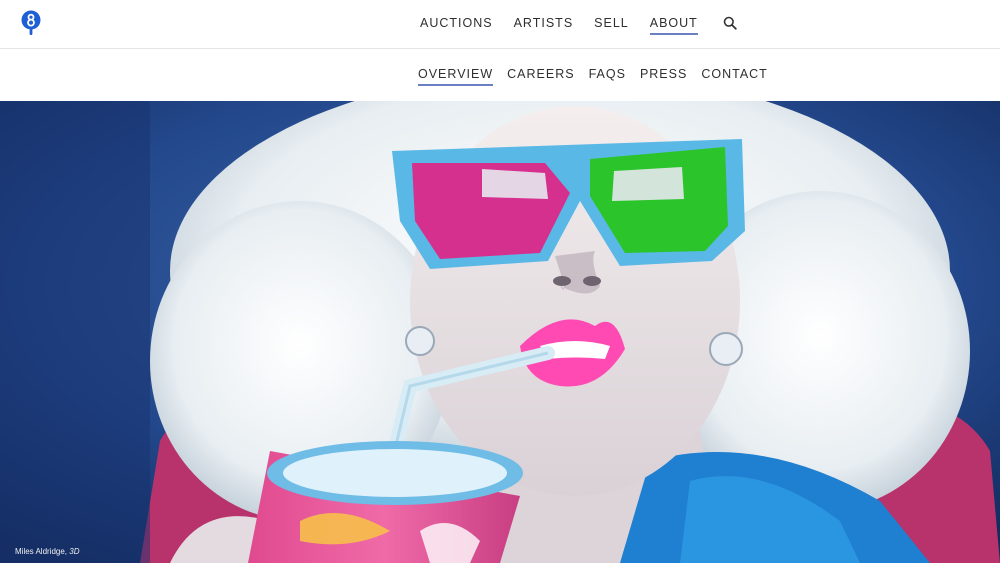 This screenshot has height=563, width=1000. I want to click on search-icon, so click(730, 23).